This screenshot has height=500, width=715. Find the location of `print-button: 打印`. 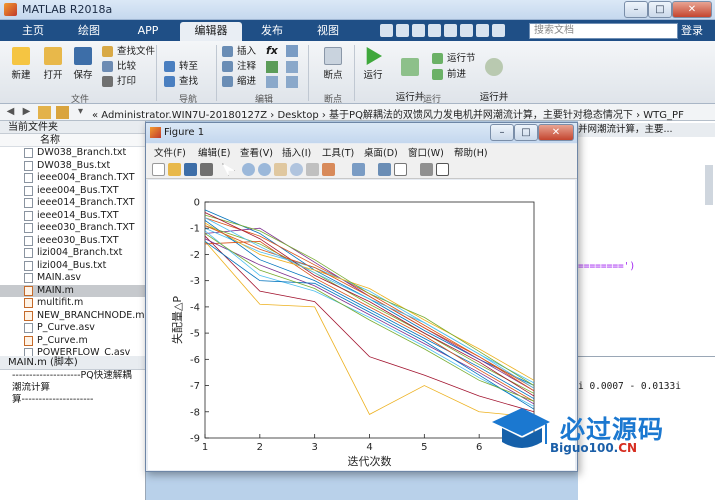

print-button: 打印 is located at coordinates (119, 81).